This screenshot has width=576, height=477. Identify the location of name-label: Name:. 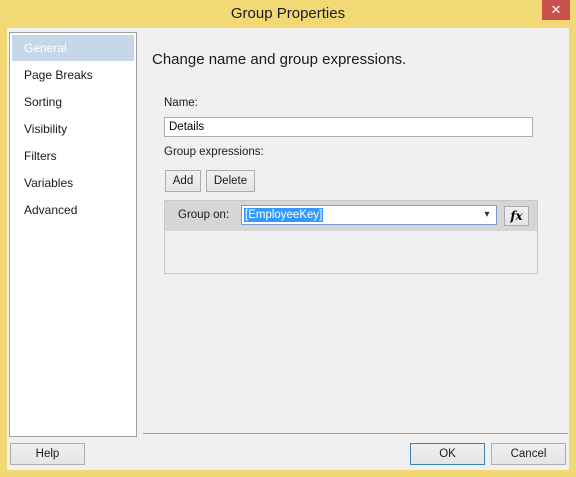
(181, 103).